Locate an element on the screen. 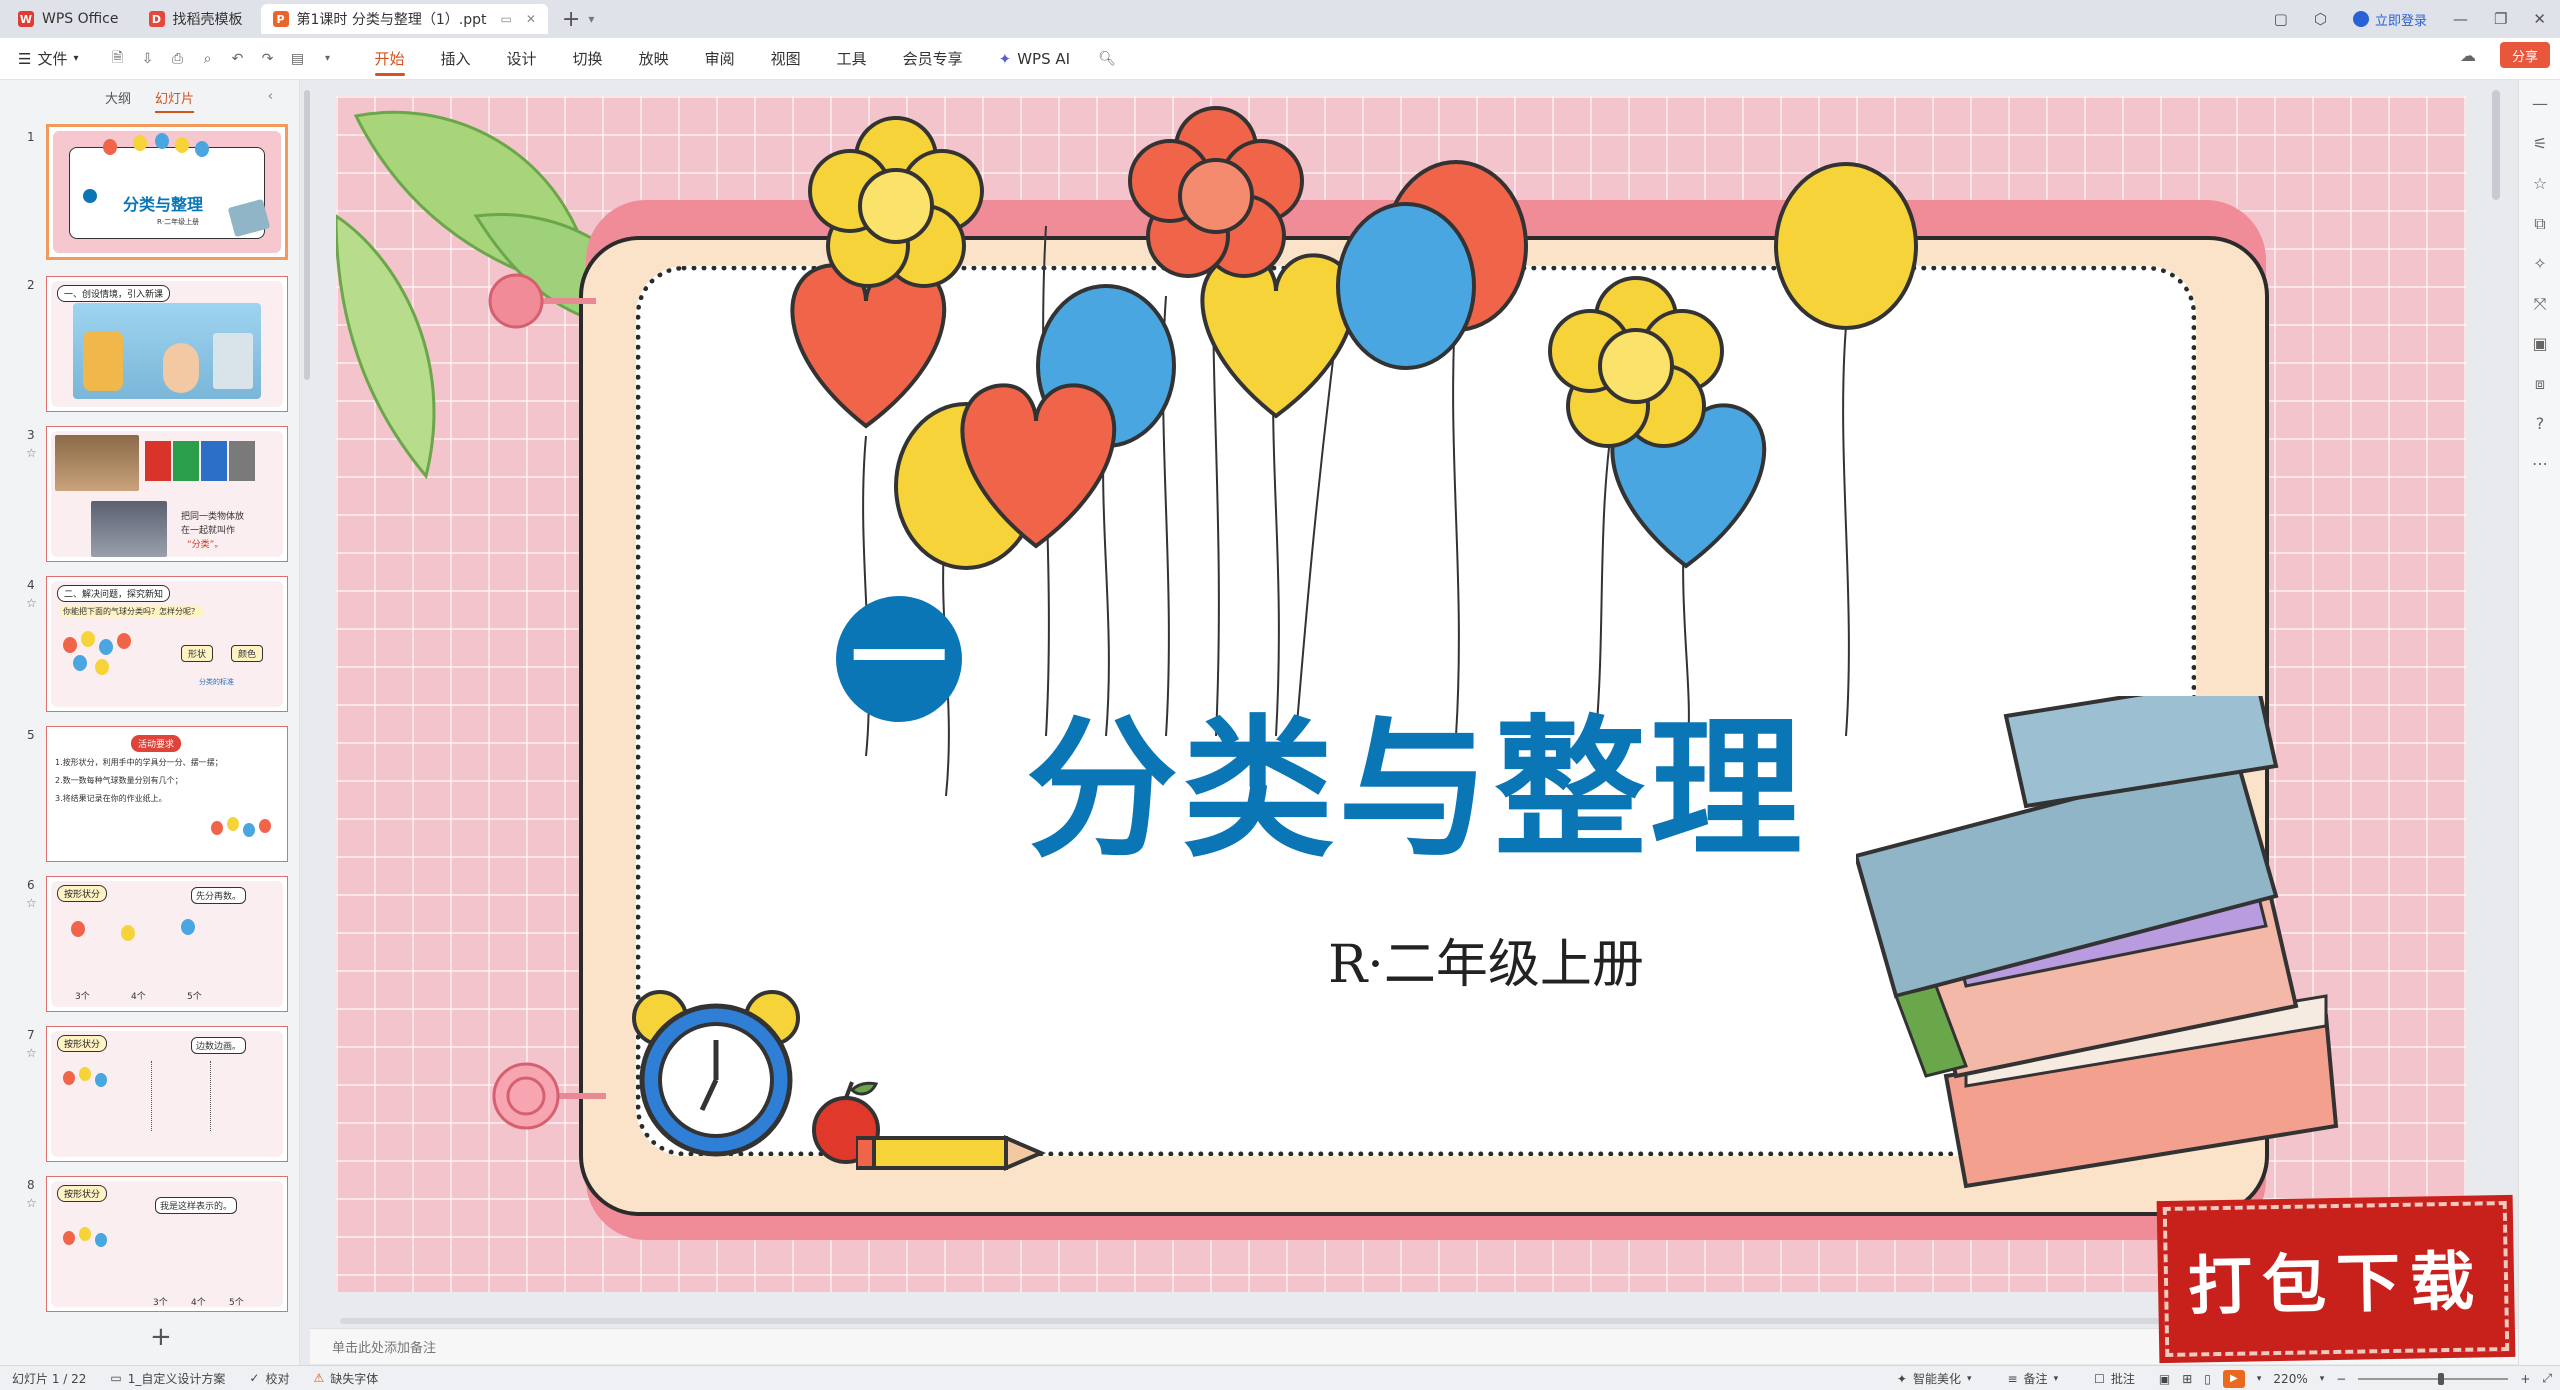 This screenshot has width=2560, height=1390. minimize-icon: — is located at coordinates (2460, 19).